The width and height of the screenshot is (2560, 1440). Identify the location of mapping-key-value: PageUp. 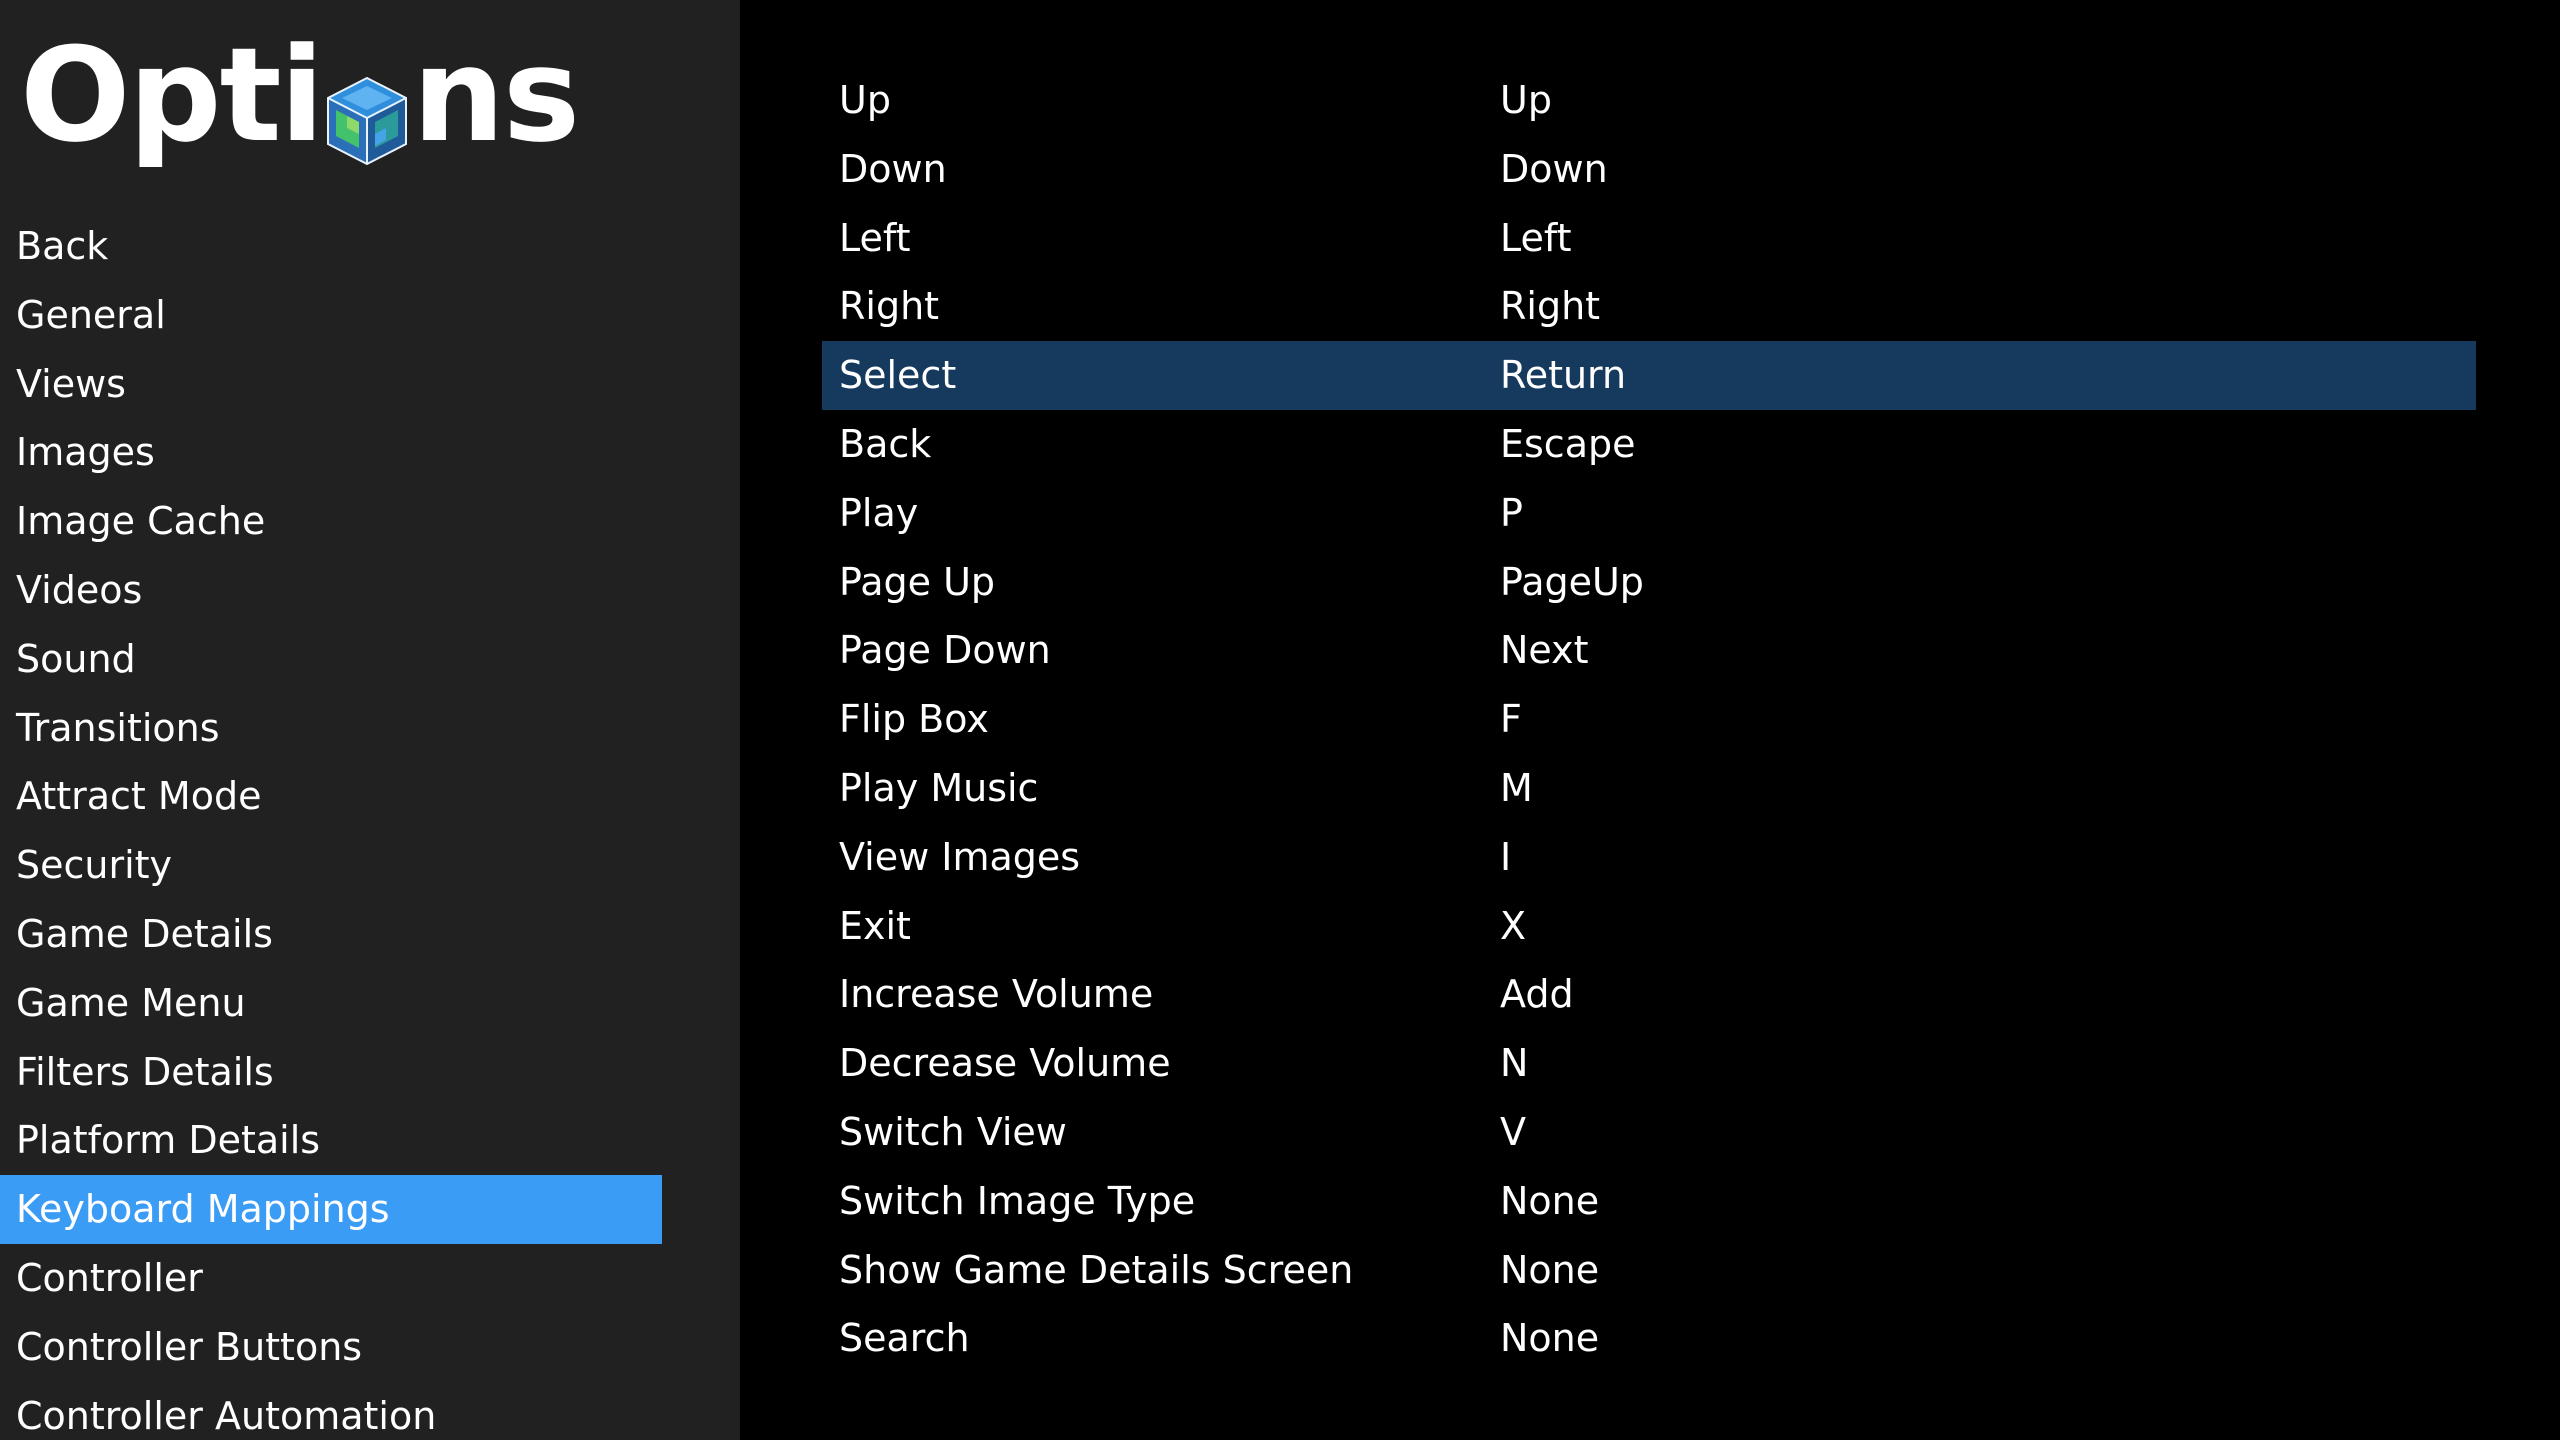
(1572, 581).